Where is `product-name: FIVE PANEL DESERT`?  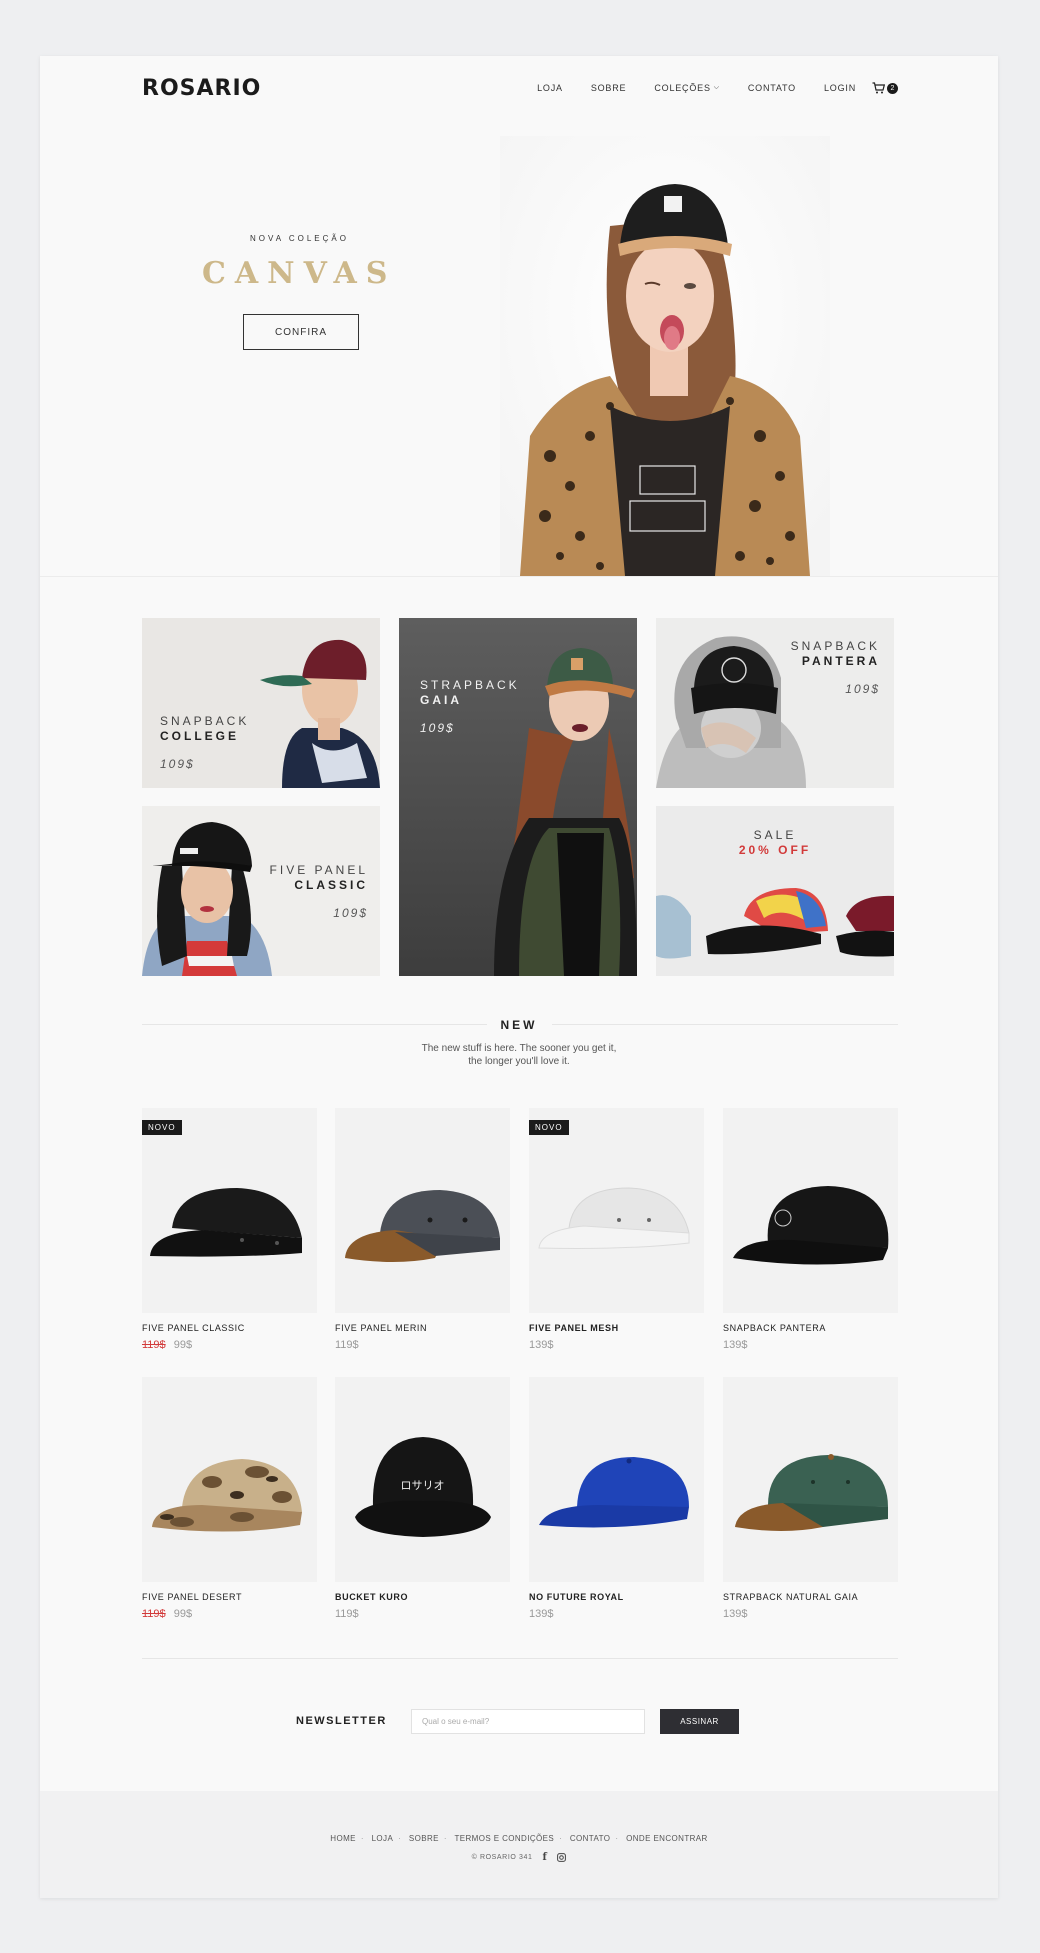
product-name: FIVE PANEL DESERT is located at coordinates (229, 1597).